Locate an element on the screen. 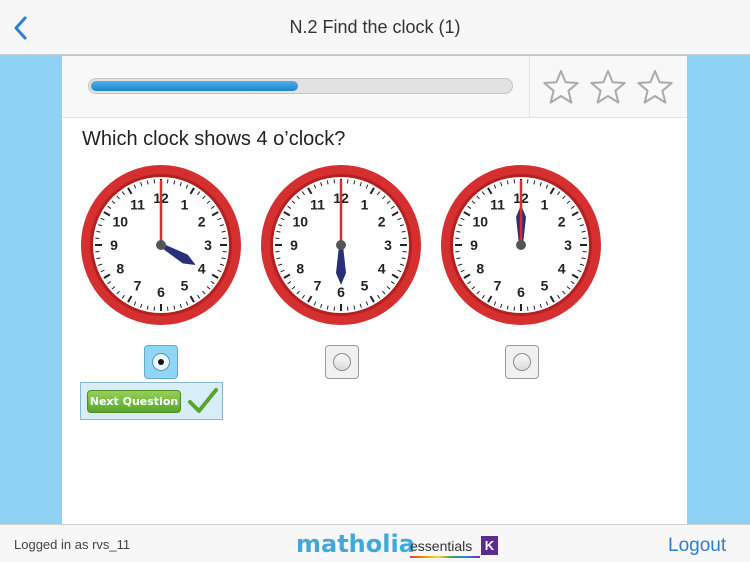 The image size is (750, 562). clock-option-2: 123456789101112 is located at coordinates (341, 245).